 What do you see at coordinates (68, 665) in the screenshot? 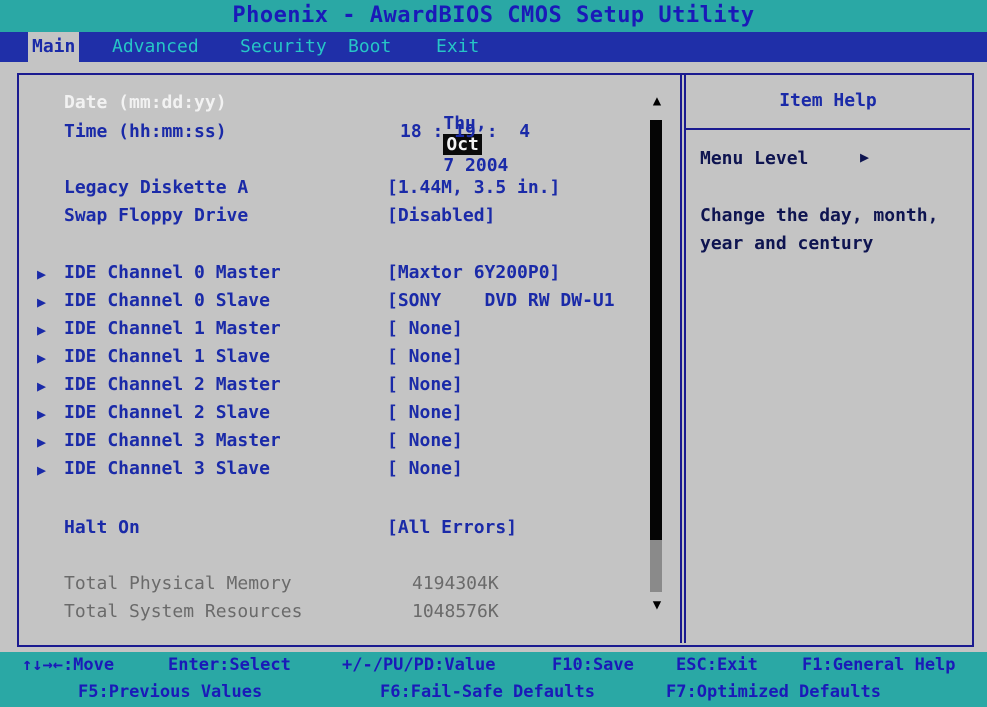
I see `footer-move: ↑↓→←:Move` at bounding box center [68, 665].